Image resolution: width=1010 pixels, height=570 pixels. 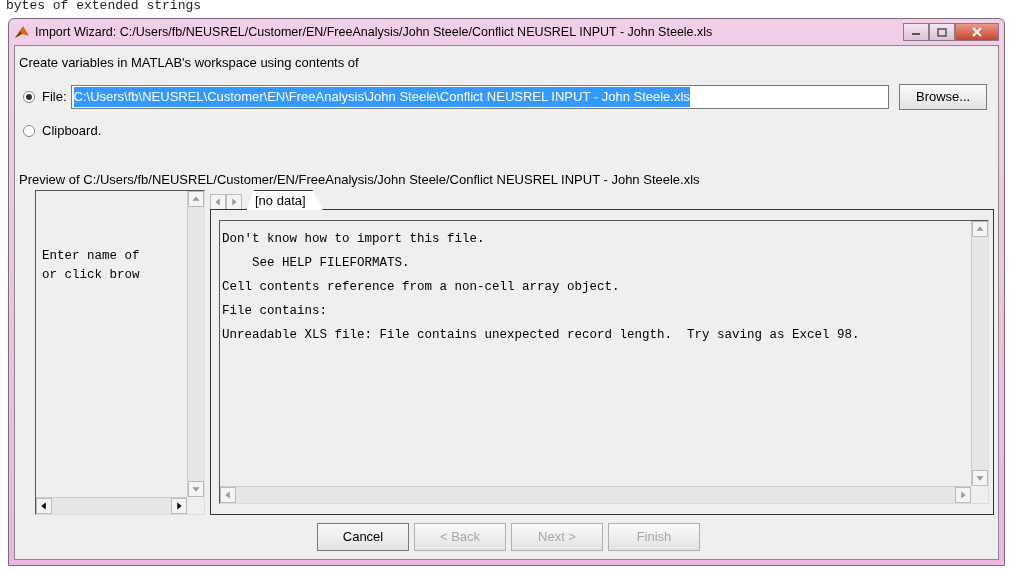 What do you see at coordinates (91, 256) in the screenshot?
I see `preview-text: Enter name of` at bounding box center [91, 256].